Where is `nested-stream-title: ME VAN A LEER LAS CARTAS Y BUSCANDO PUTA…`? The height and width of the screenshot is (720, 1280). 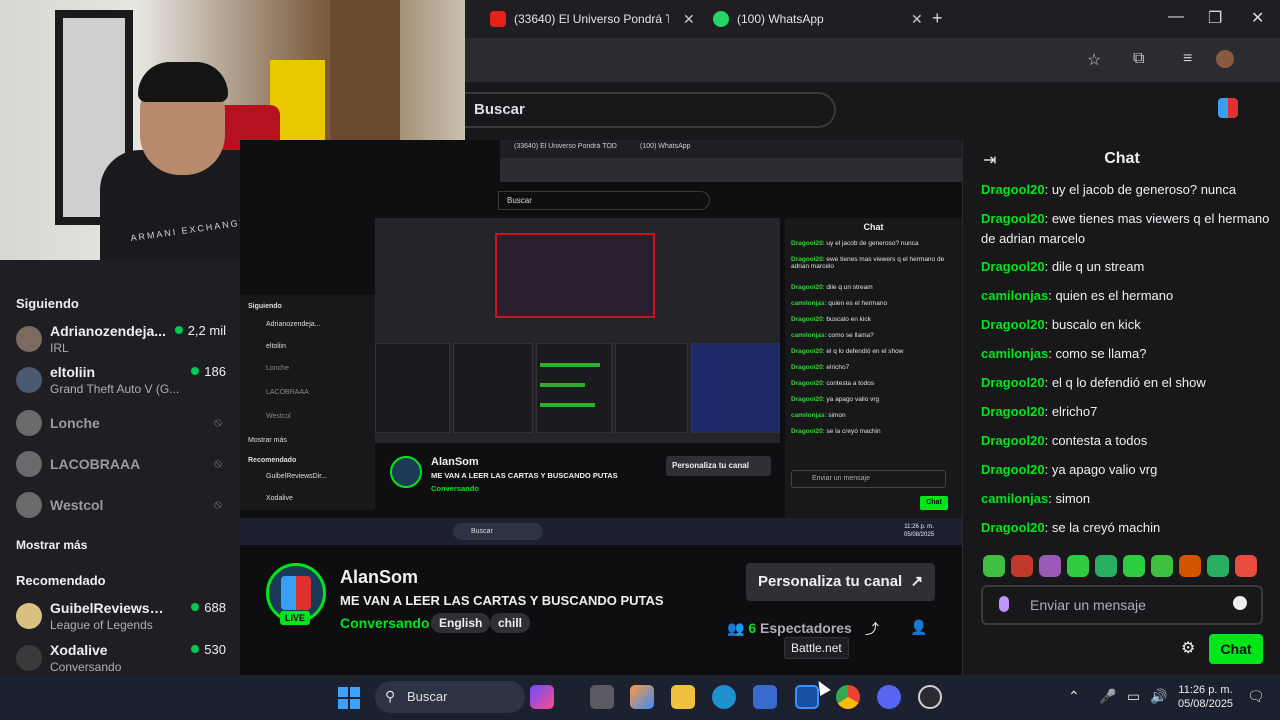 nested-stream-title: ME VAN A LEER LAS CARTAS Y BUSCANDO PUTA… is located at coordinates (524, 475).